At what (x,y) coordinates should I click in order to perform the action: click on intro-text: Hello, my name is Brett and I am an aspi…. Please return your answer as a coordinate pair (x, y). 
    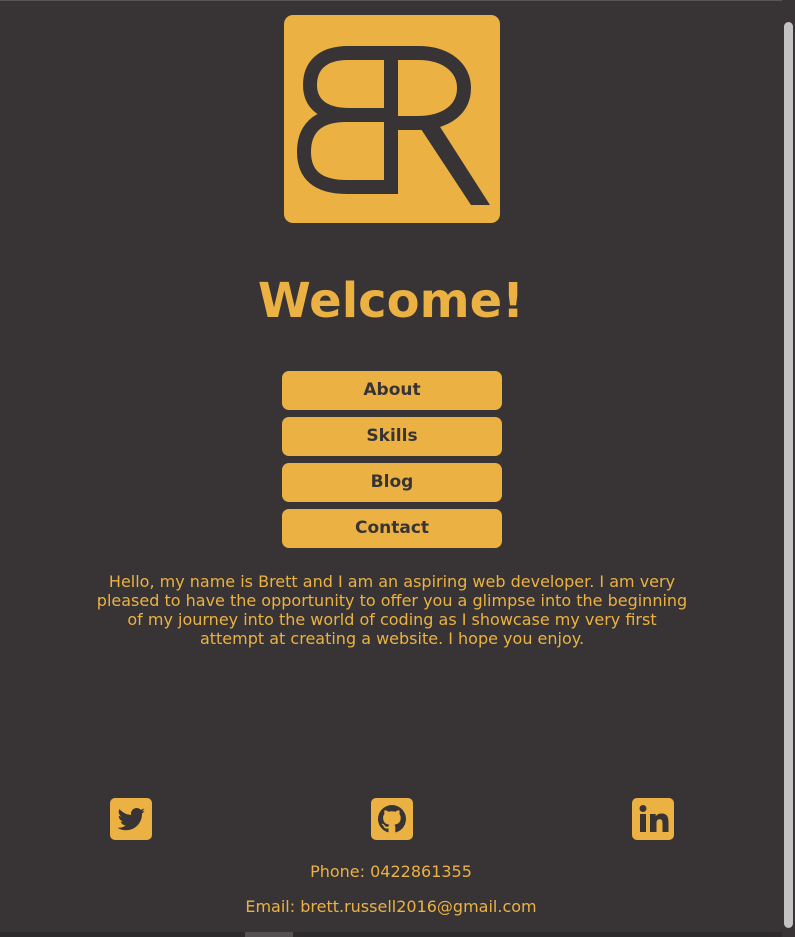
    Looking at the image, I should click on (392, 610).